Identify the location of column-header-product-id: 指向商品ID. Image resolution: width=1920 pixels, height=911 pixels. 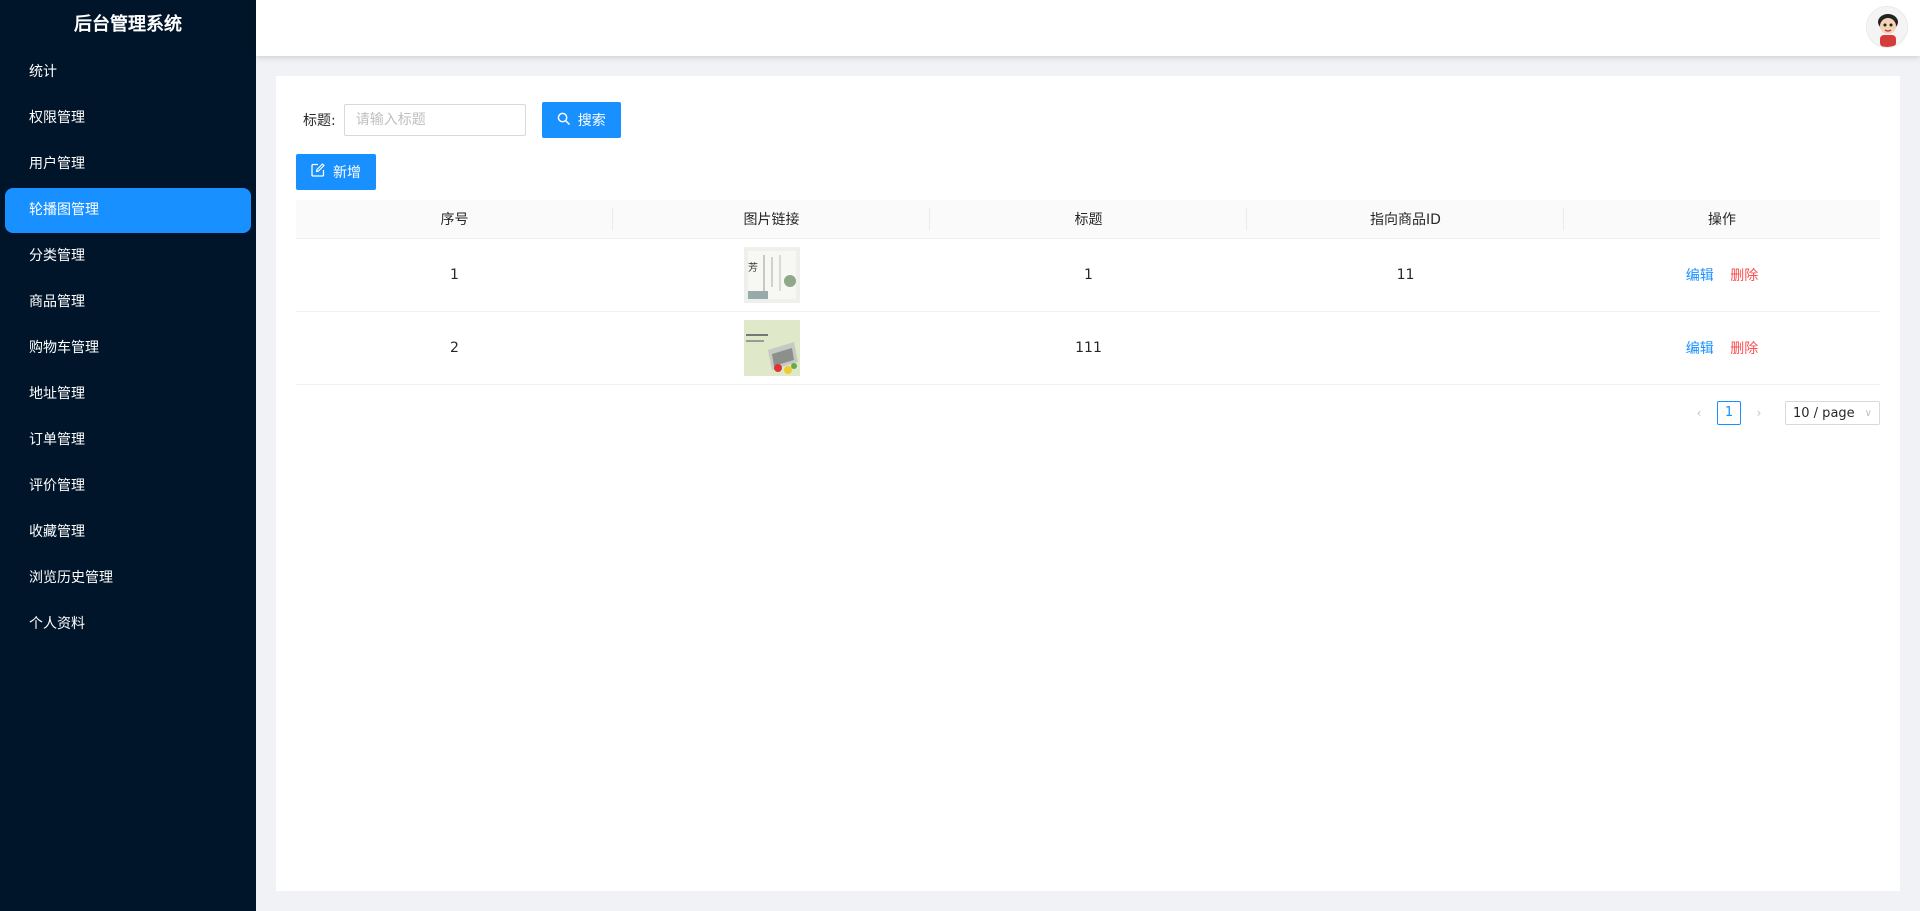
(1405, 219).